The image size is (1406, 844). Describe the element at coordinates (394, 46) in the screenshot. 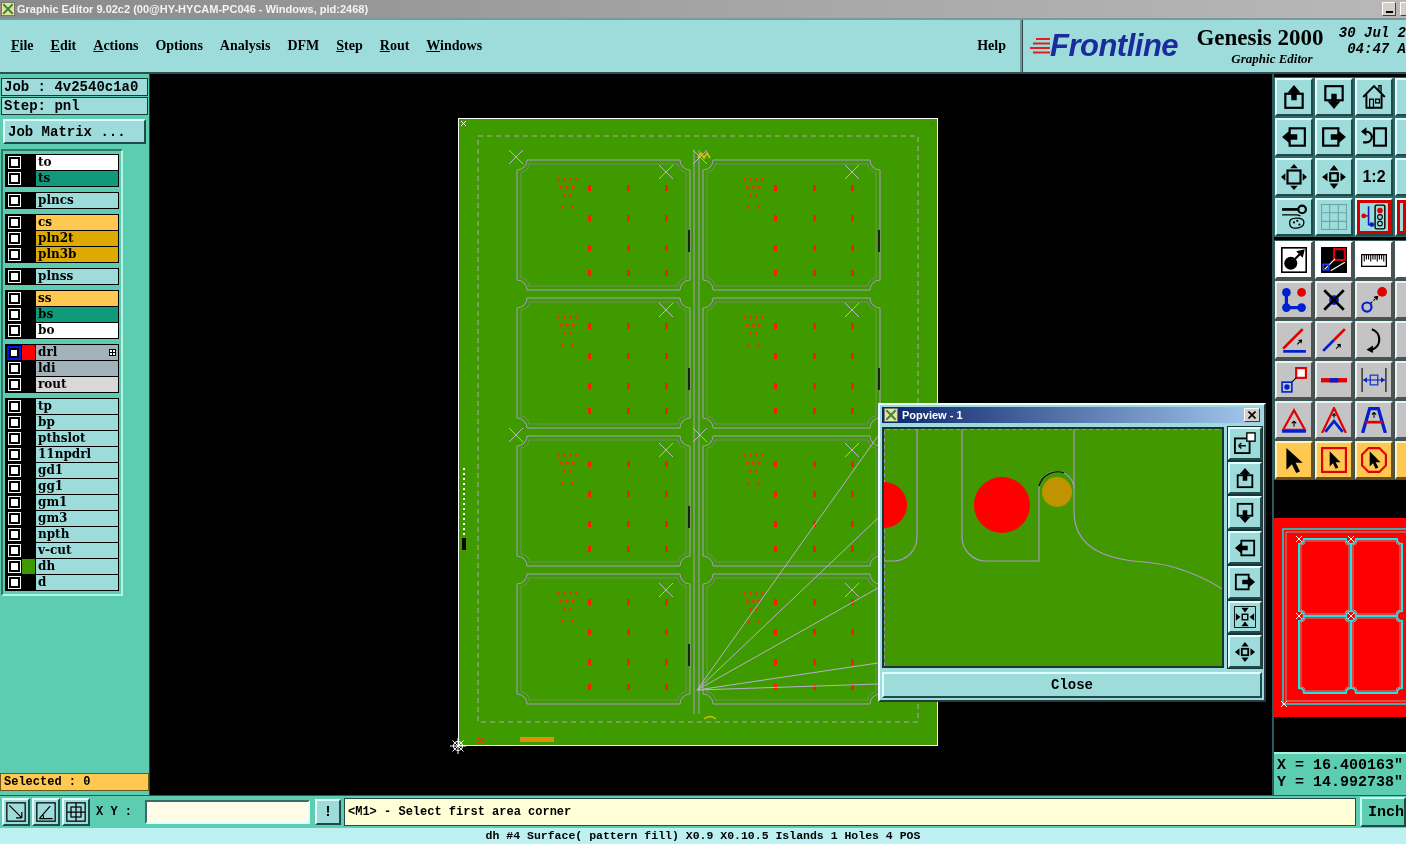

I see `menu-item: Rout` at that location.